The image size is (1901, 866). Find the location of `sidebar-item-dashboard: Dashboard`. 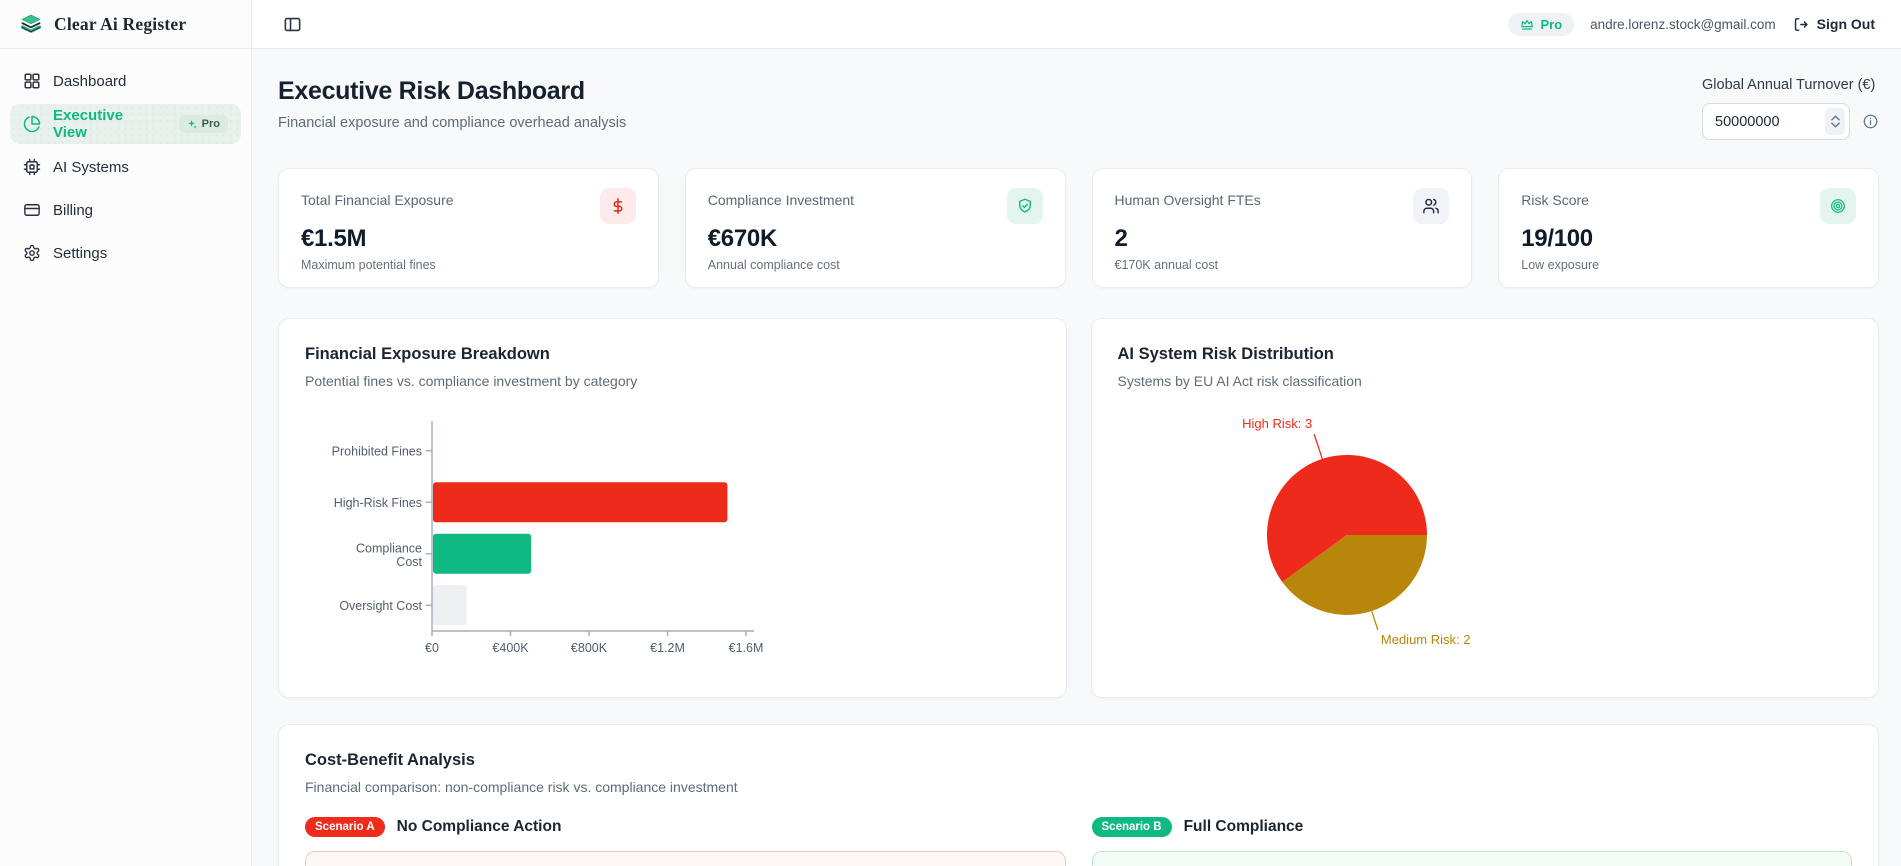

sidebar-item-dashboard: Dashboard is located at coordinates (125, 81).